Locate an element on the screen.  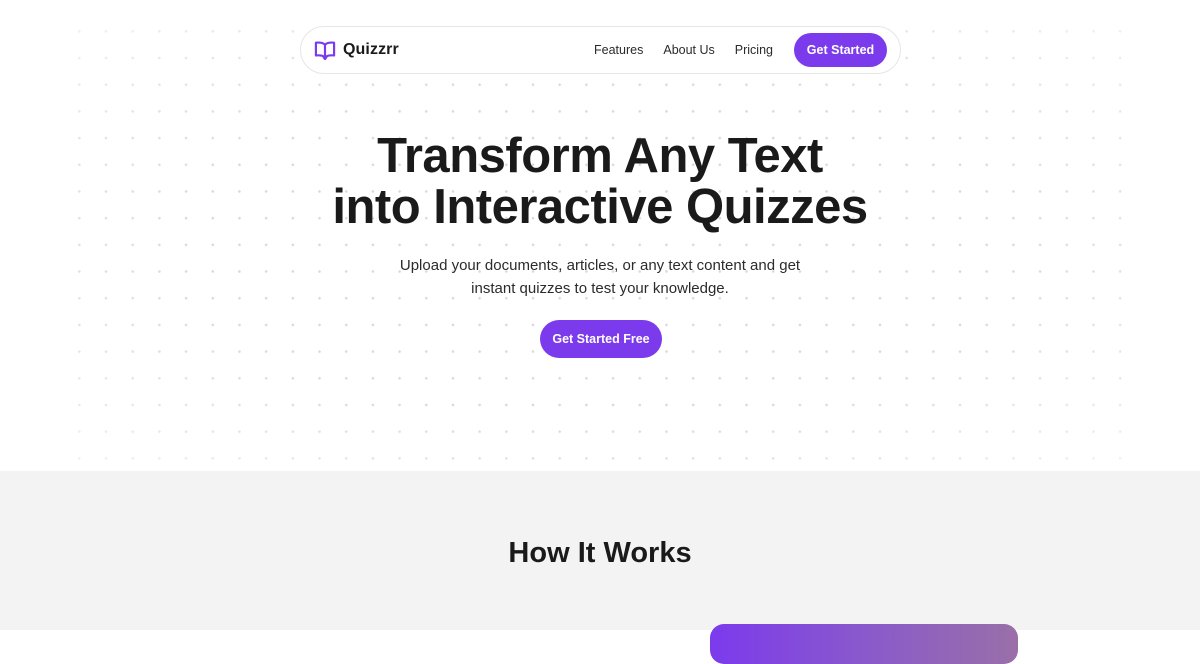
get-started-free-button: Get Started Free is located at coordinates (601, 339).